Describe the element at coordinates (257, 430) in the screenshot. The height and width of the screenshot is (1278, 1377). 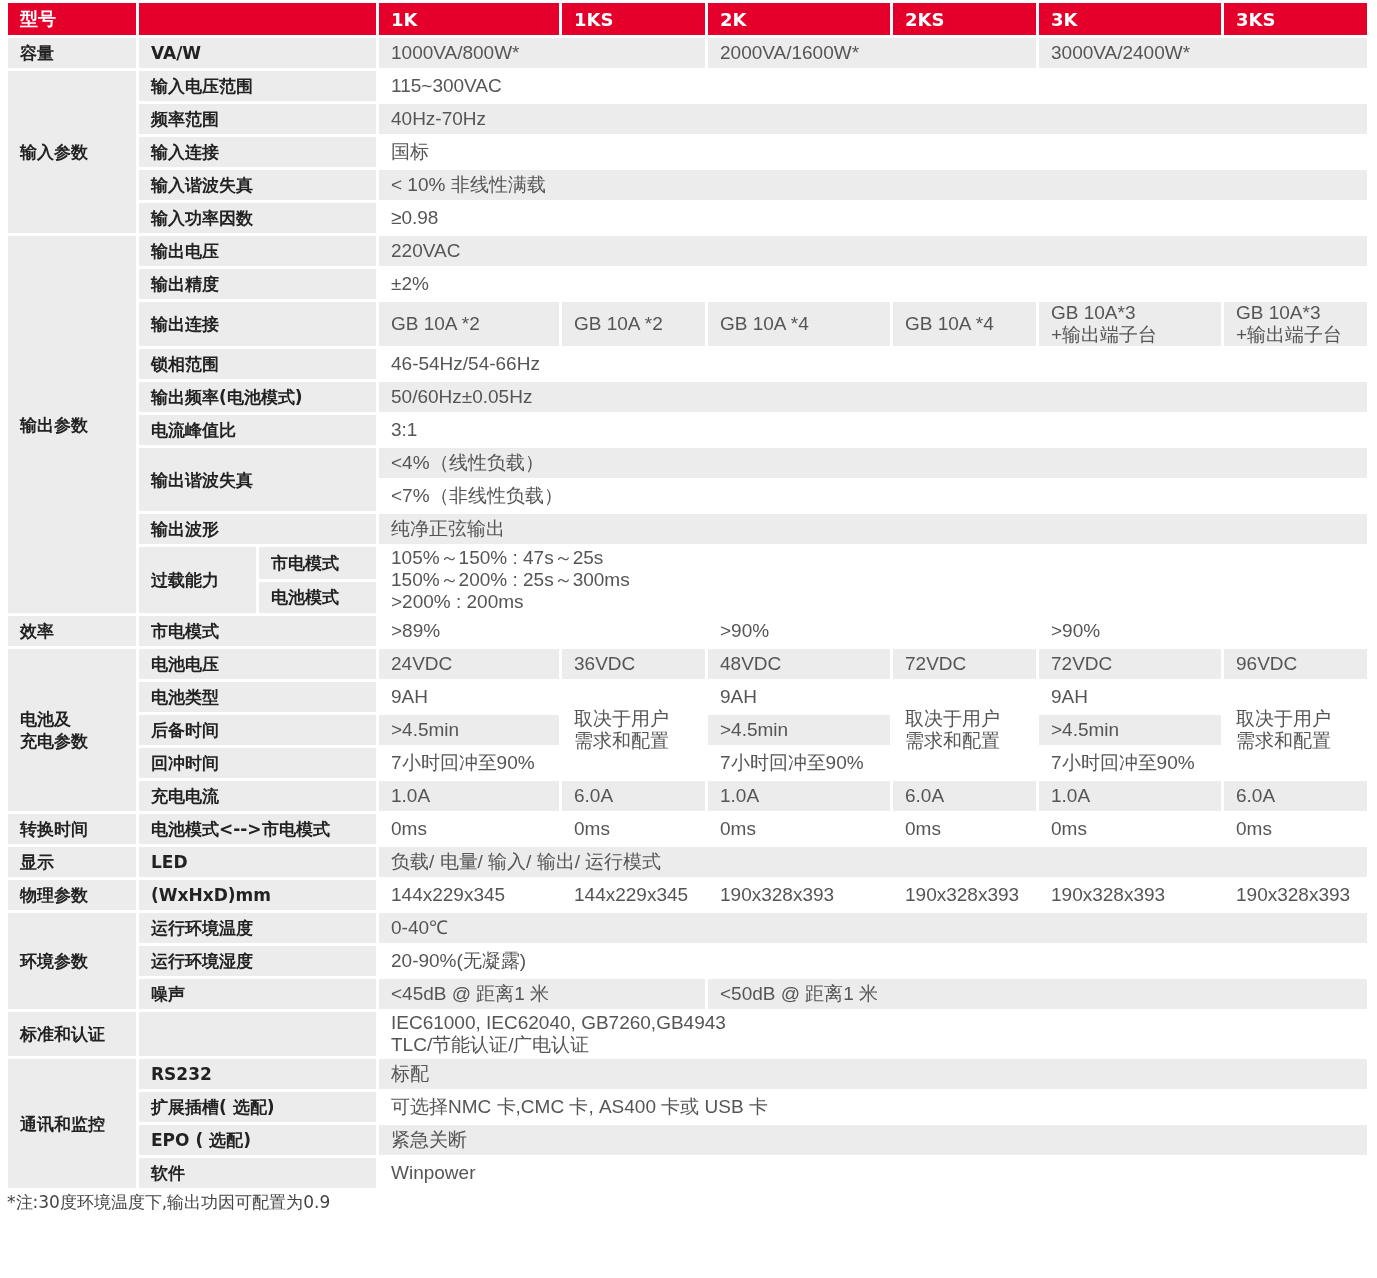
I see `table-cell: 电流峰值比` at that location.